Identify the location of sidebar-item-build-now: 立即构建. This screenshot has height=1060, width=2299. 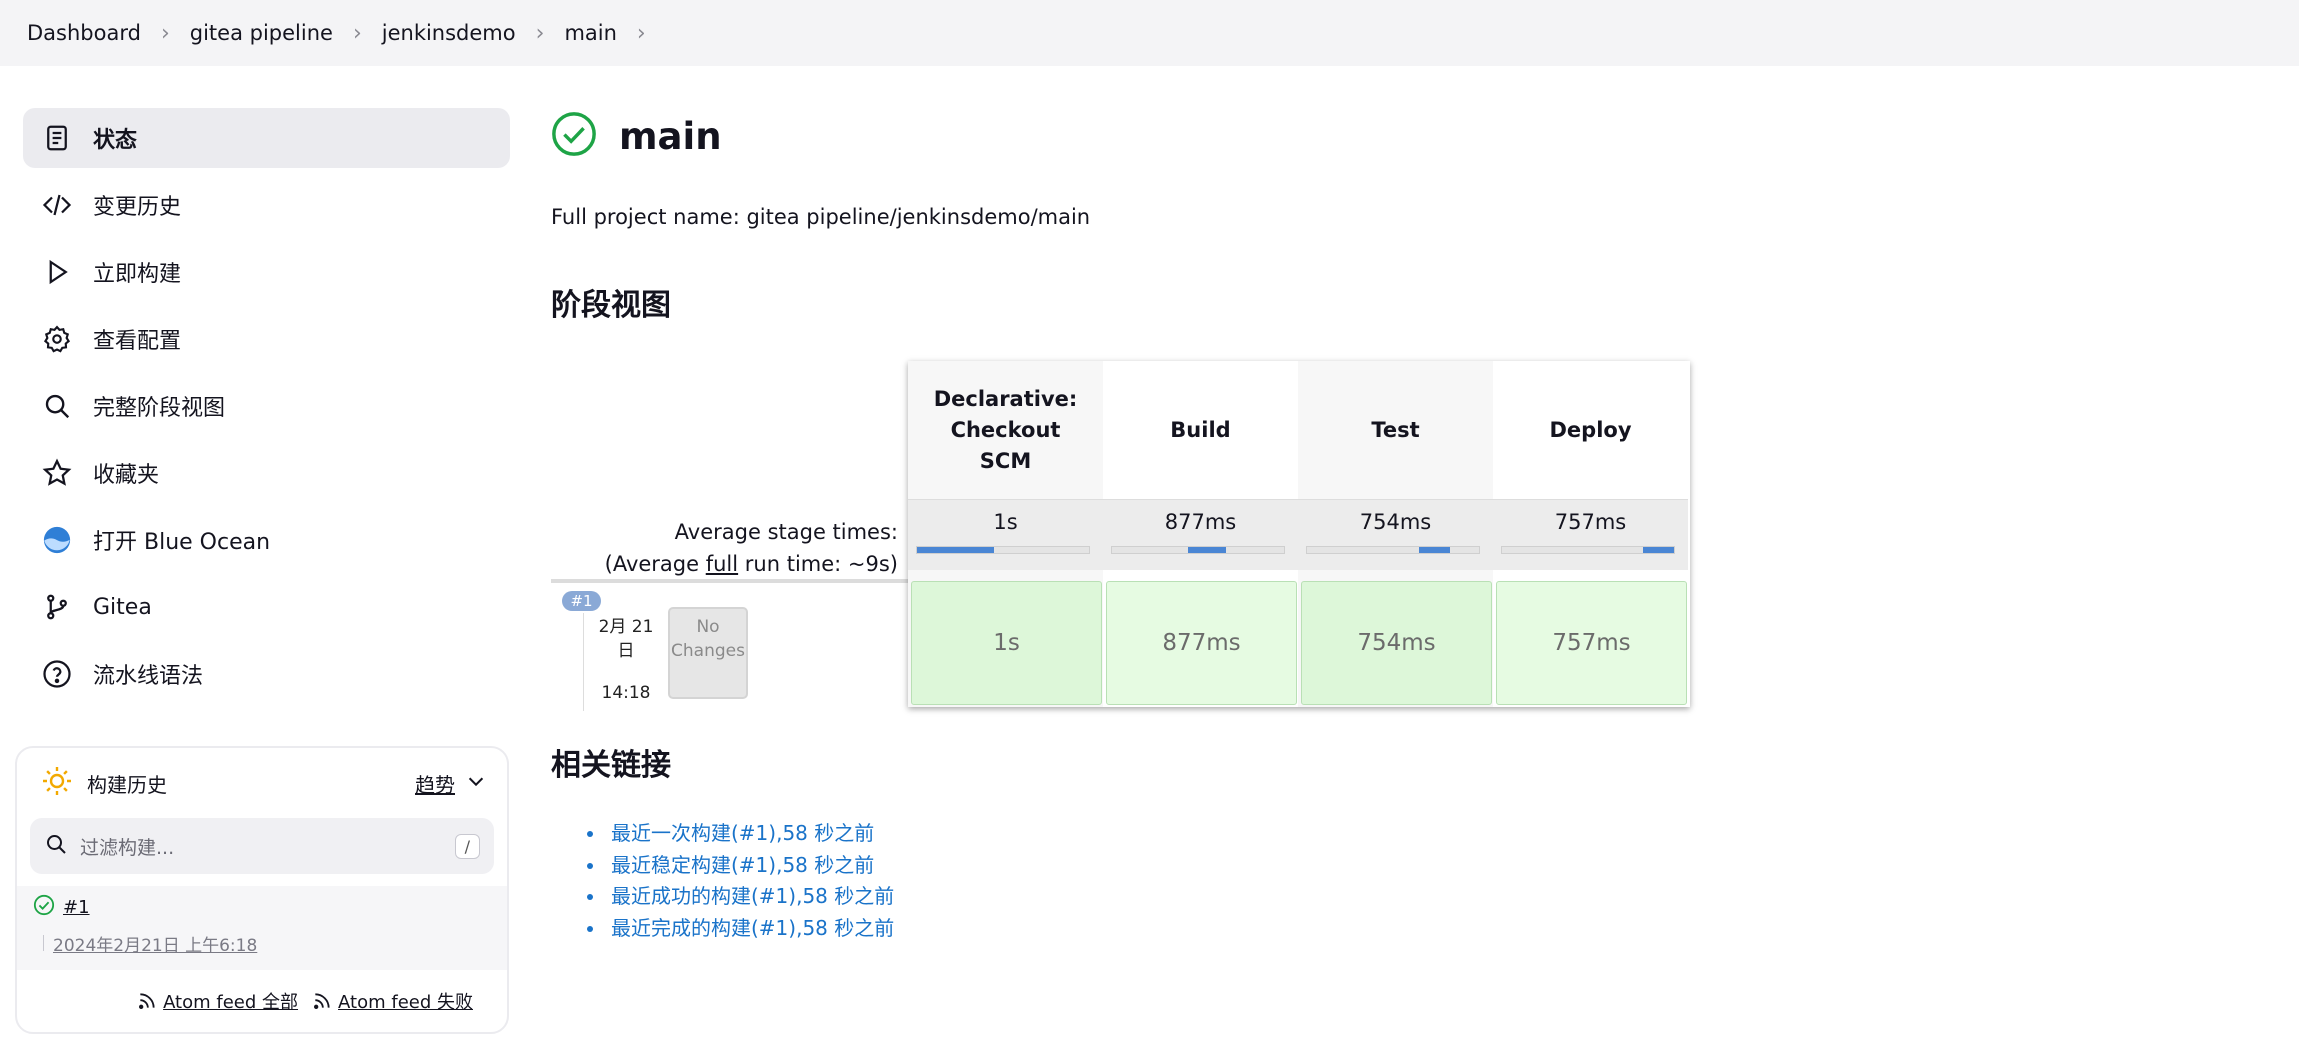
(266, 272).